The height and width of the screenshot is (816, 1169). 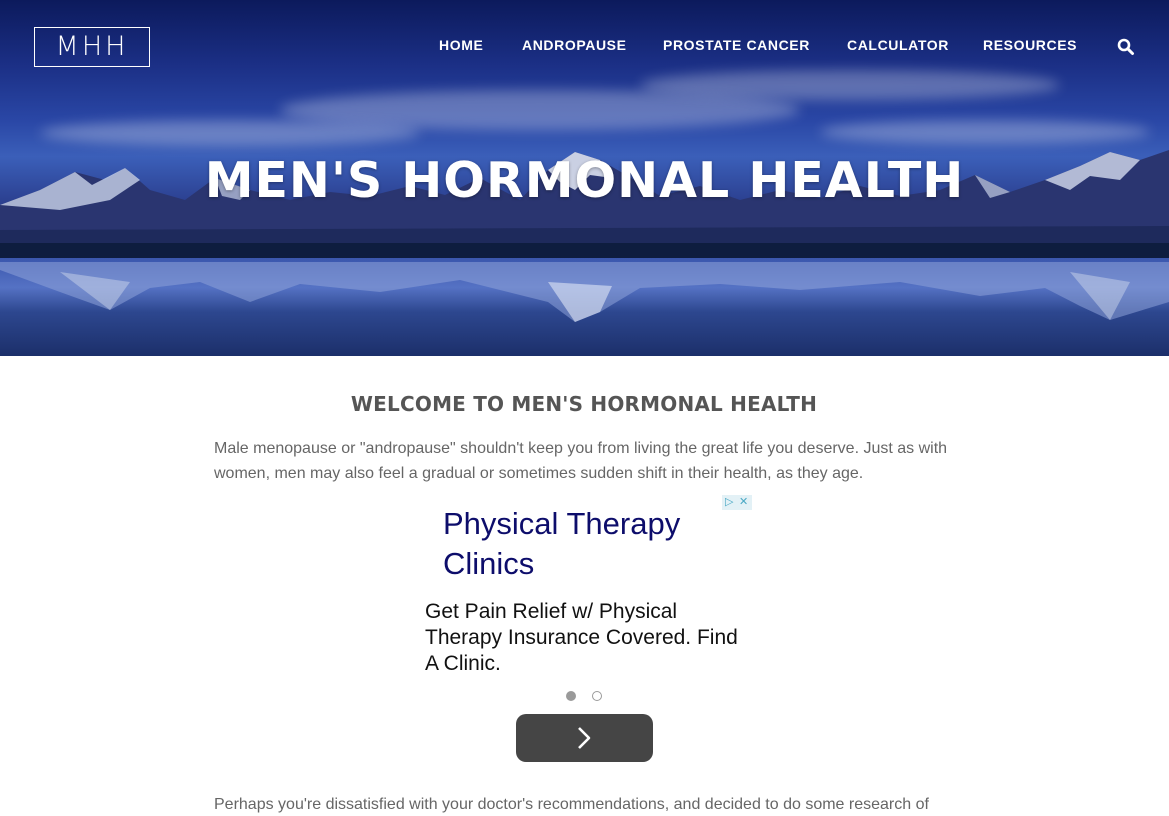 I want to click on nav-item-andropause: ANDROPAUSE, so click(x=574, y=45).